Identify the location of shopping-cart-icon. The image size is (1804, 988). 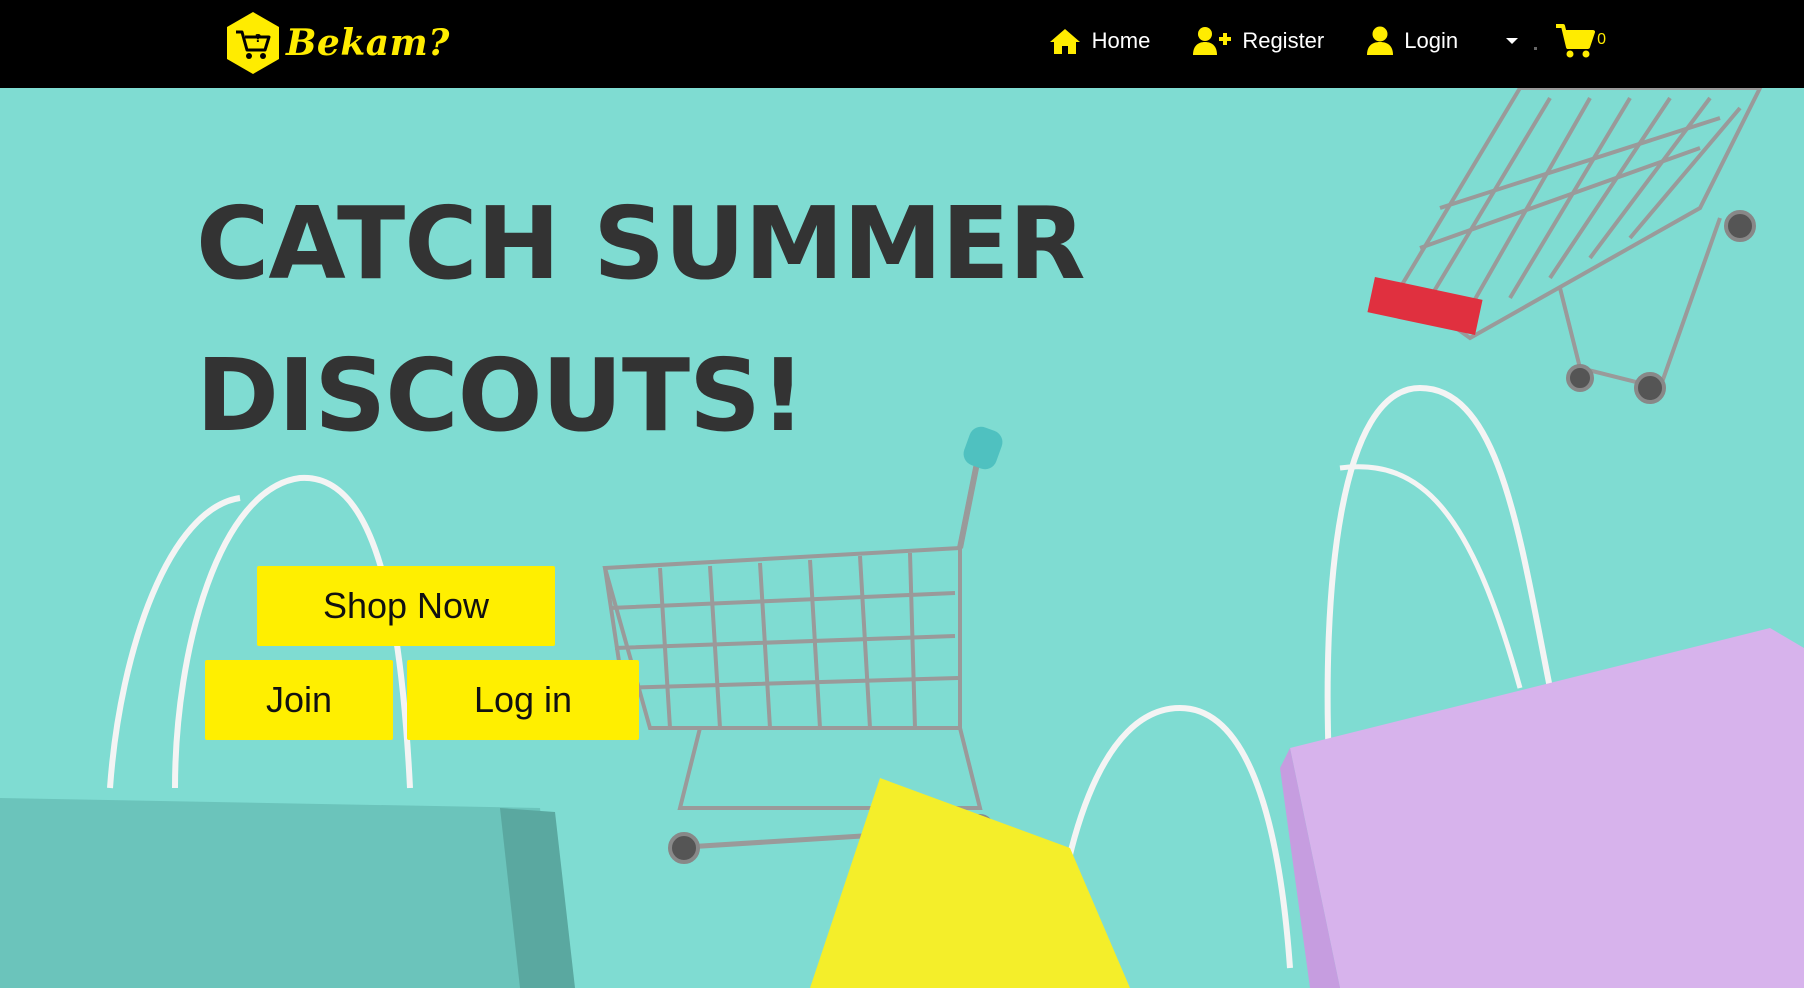
(1576, 41).